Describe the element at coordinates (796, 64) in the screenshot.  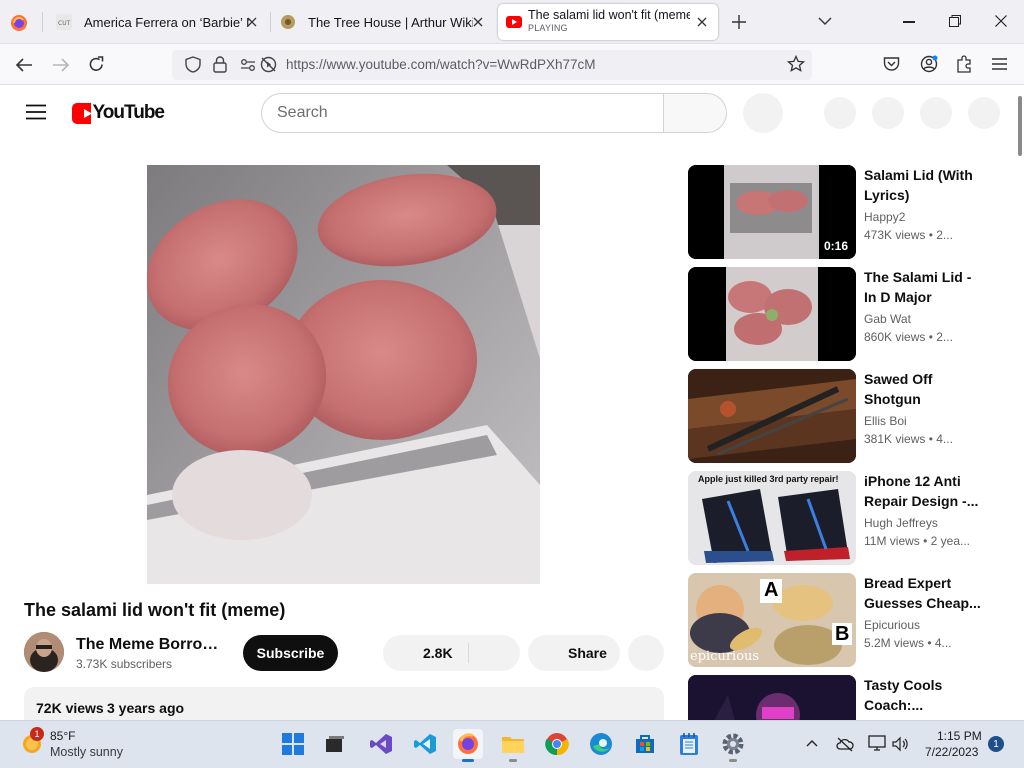
I see `bookmark-star-icon` at that location.